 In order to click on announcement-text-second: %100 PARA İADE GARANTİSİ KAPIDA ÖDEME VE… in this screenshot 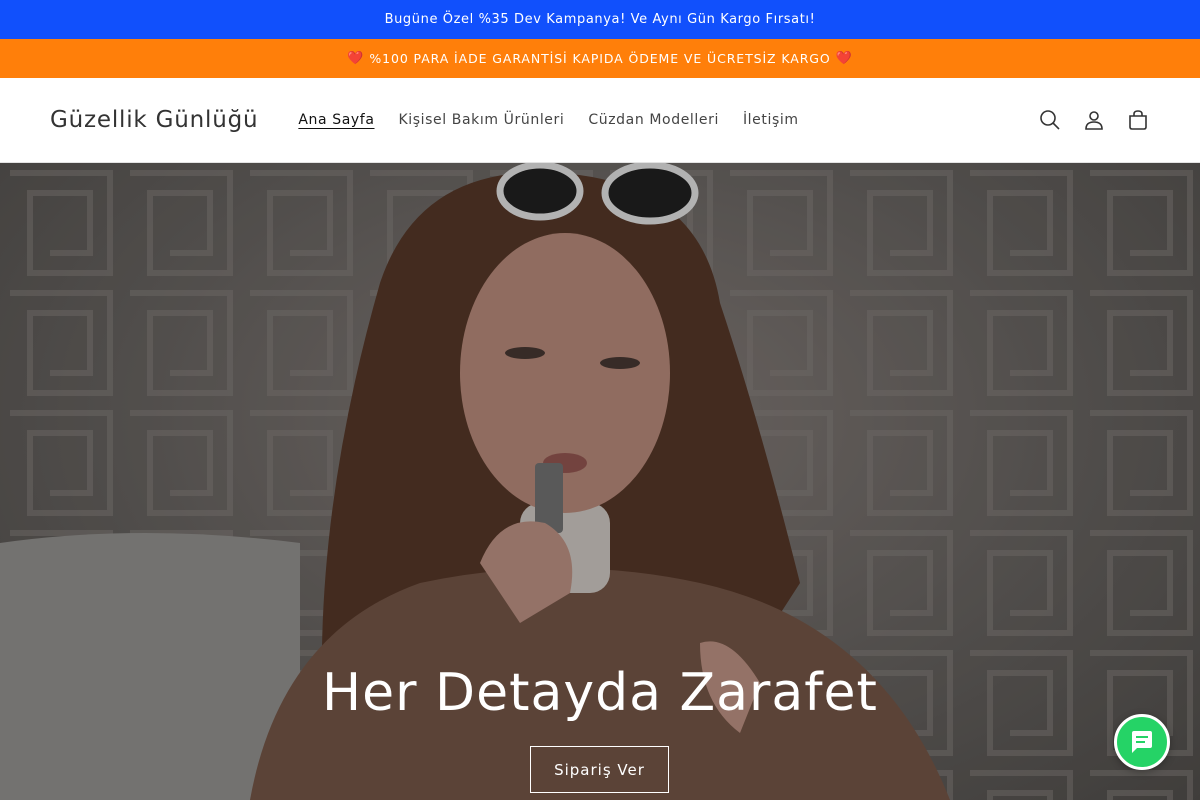, I will do `click(600, 58)`.